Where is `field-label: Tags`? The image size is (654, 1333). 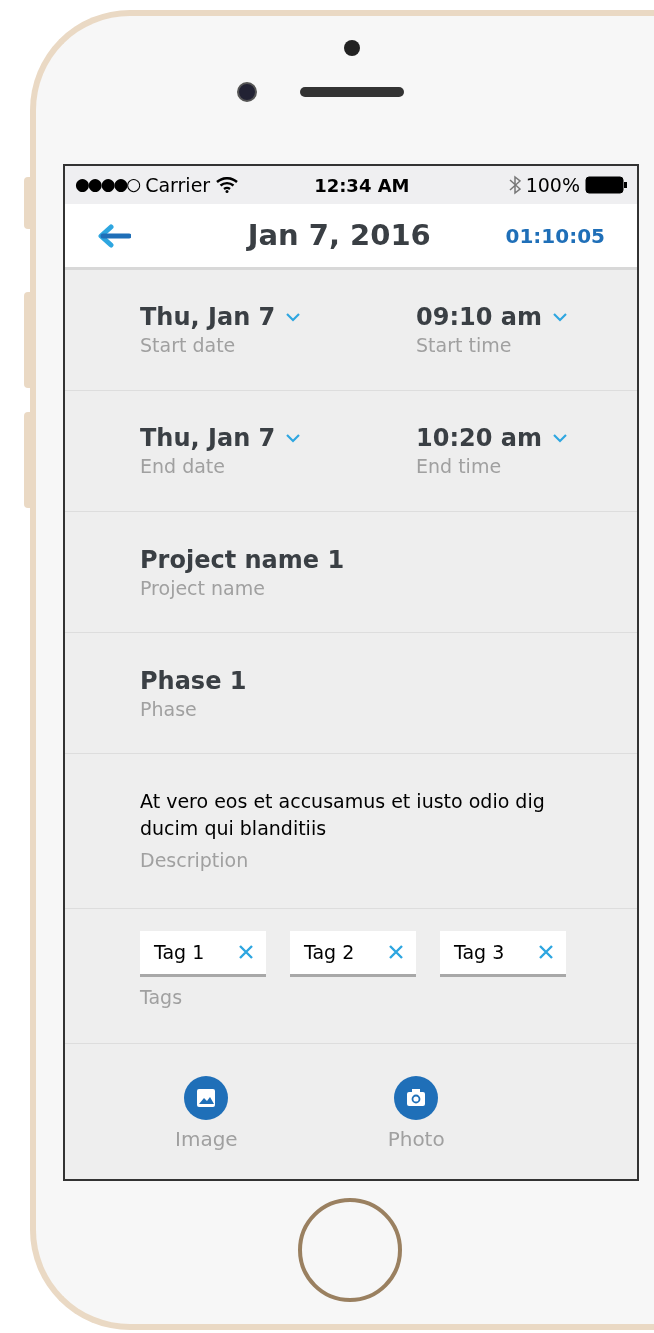
field-label: Tags is located at coordinates (162, 997).